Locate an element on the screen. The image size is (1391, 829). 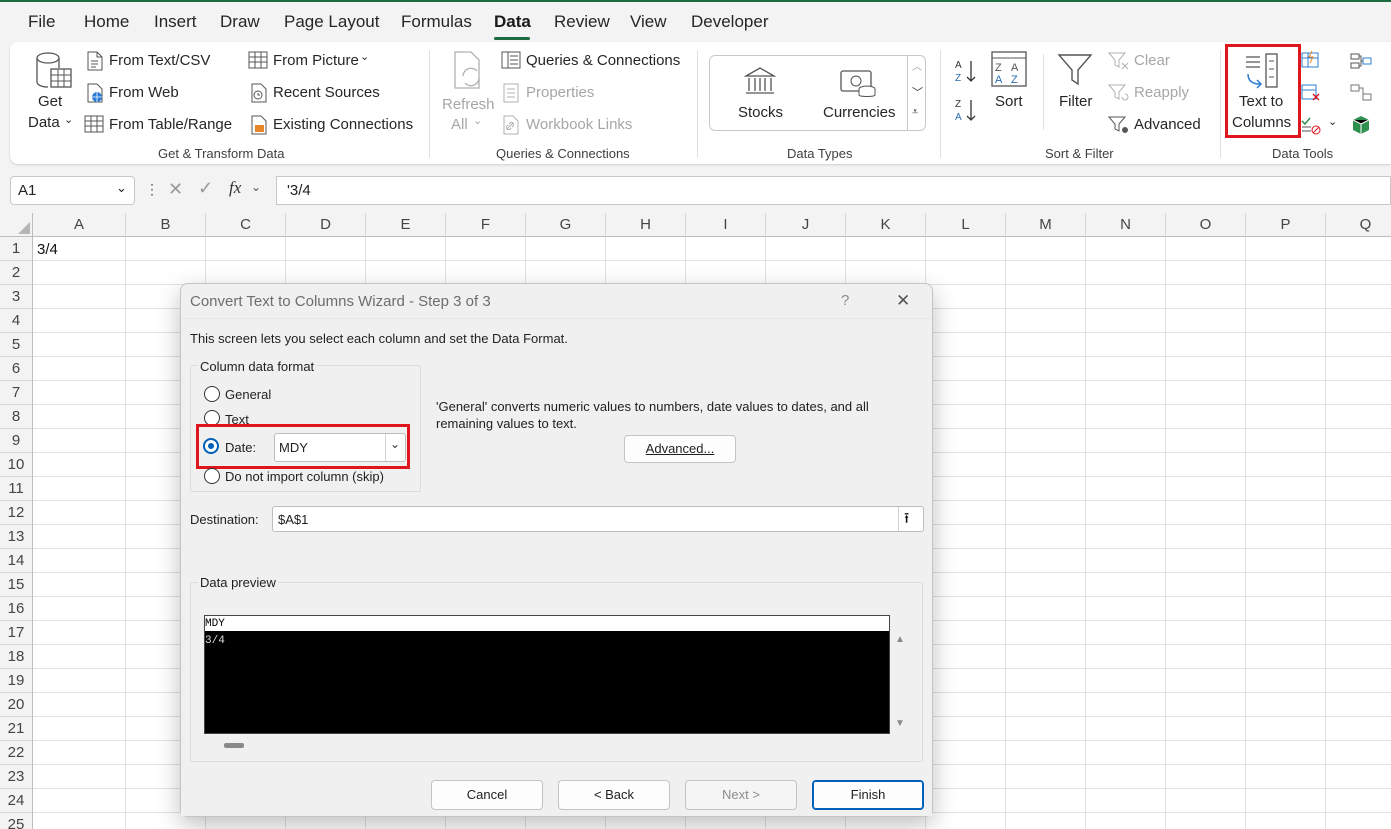
menu-formulas: Formulas is located at coordinates (436, 22).